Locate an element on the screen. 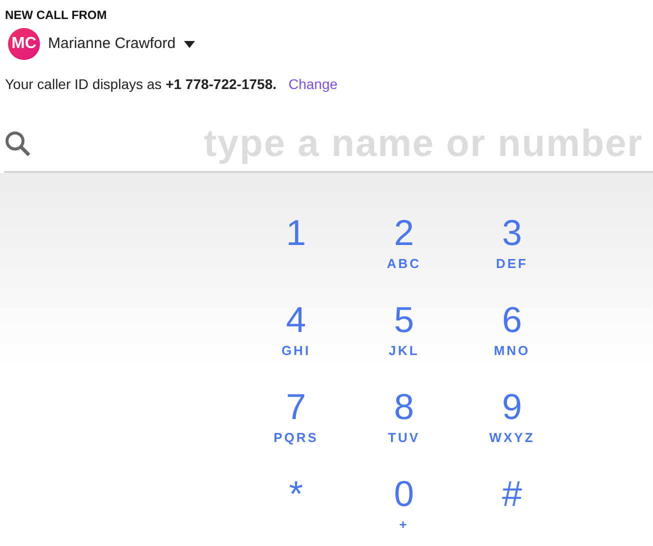 Image resolution: width=653 pixels, height=546 pixels. change-link: Change is located at coordinates (313, 84).